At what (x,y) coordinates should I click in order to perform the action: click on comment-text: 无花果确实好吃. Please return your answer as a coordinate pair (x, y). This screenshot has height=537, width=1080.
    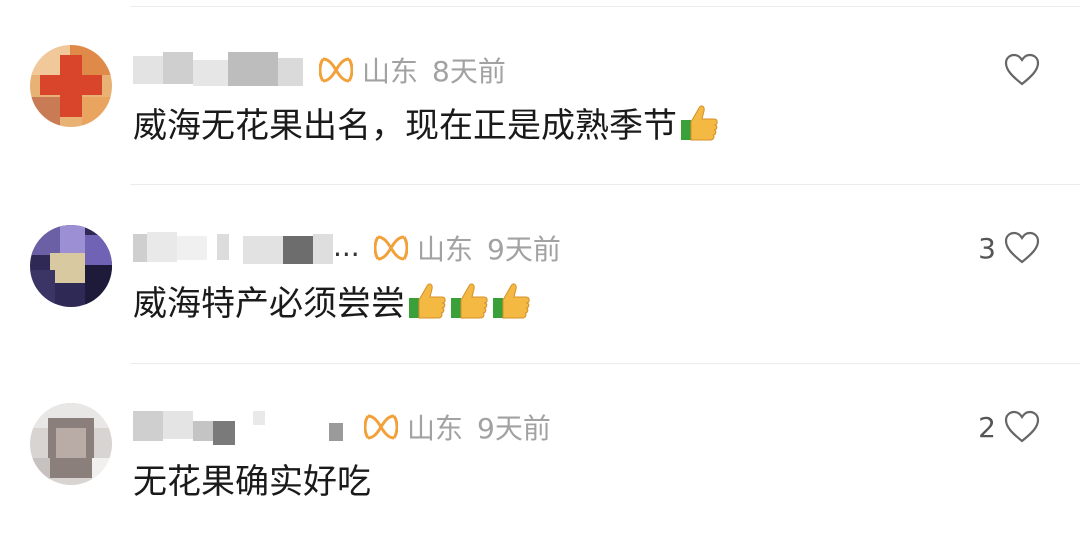
    Looking at the image, I should click on (252, 481).